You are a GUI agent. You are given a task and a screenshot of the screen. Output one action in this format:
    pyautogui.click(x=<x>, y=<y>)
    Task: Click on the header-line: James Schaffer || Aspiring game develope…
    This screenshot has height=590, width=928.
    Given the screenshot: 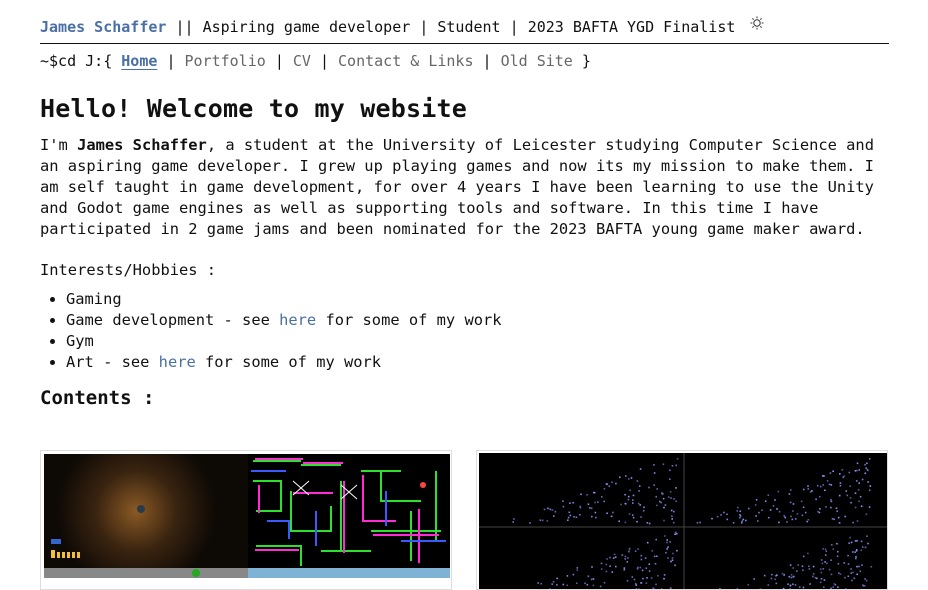 What is the action you would take?
    pyautogui.click(x=402, y=27)
    